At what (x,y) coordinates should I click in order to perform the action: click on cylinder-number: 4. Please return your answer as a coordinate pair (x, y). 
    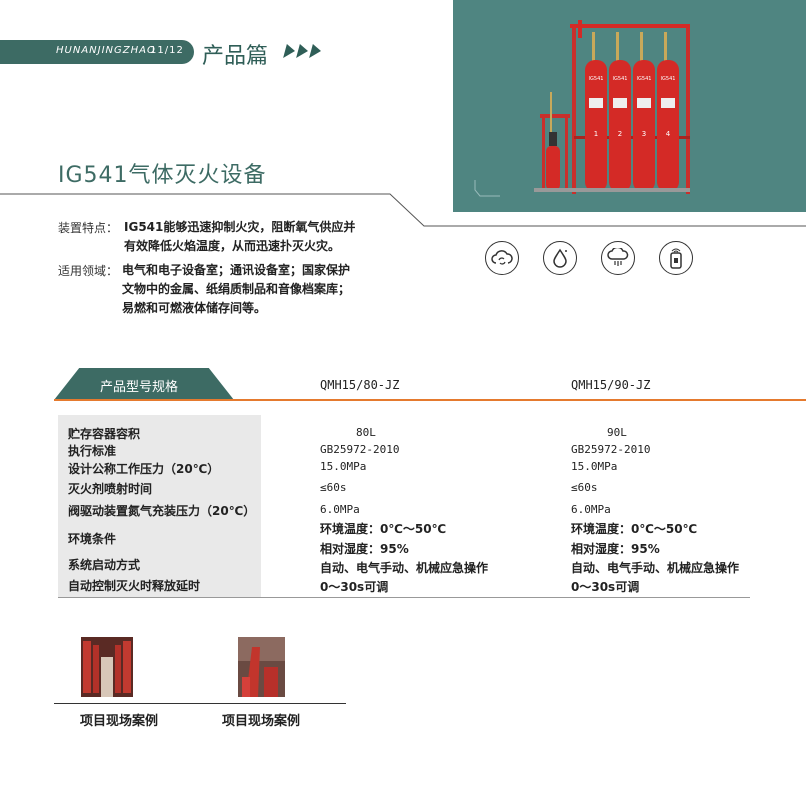
    Looking at the image, I should click on (668, 134).